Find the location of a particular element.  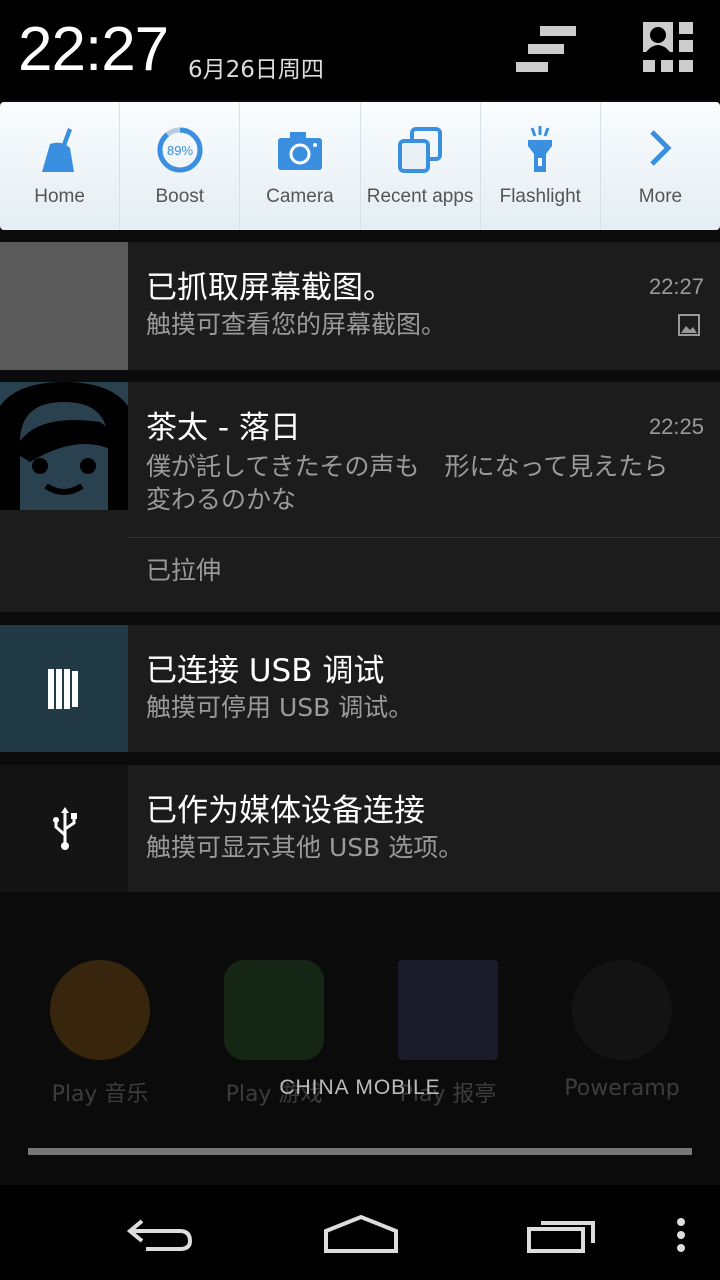

screenshot-thumbnail is located at coordinates (64, 306).